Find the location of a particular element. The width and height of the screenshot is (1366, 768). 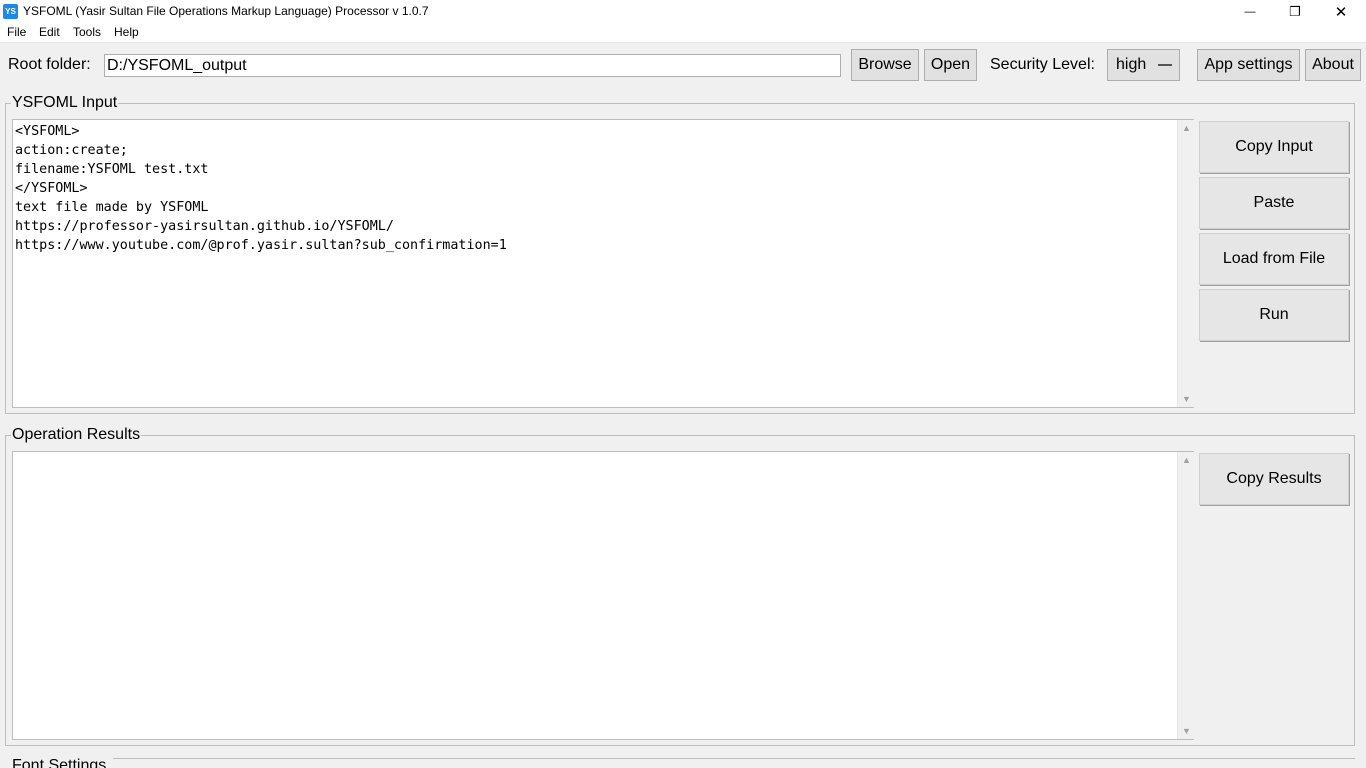

minimize-icon: — is located at coordinates (1250, 12).